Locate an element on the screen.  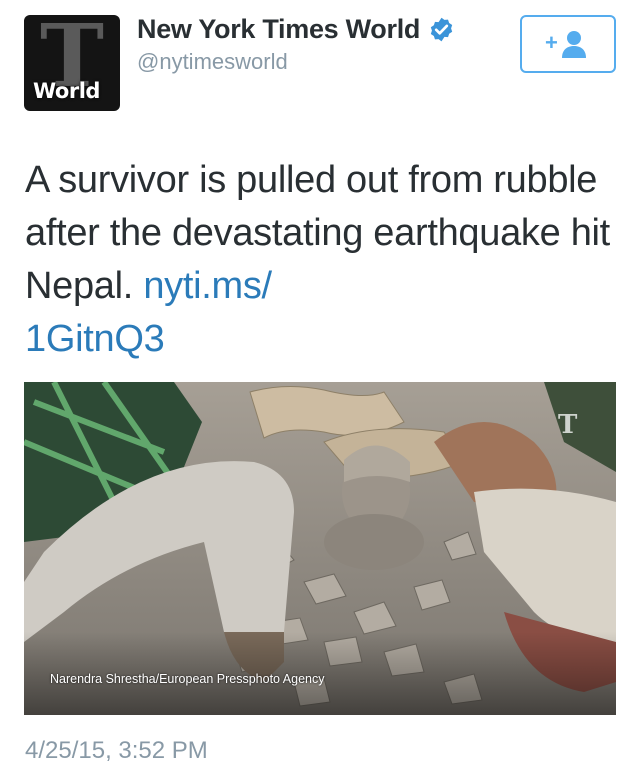
nyt-watermark-icon: T is located at coordinates (568, 425).